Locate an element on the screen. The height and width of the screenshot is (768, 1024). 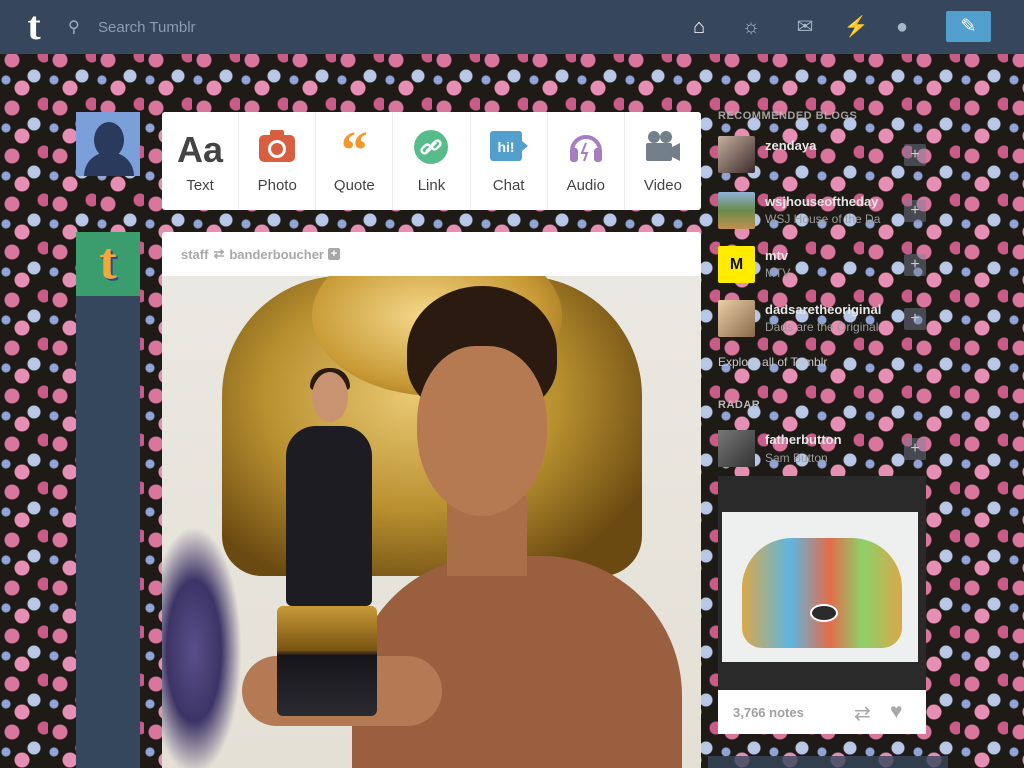
post-type-label: Audio is located at coordinates (585, 185).